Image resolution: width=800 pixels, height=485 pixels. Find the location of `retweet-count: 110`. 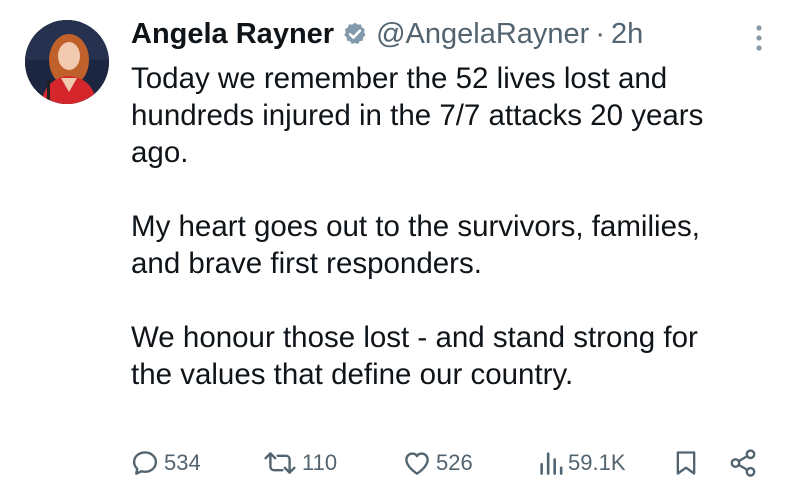

retweet-count: 110 is located at coordinates (320, 462).